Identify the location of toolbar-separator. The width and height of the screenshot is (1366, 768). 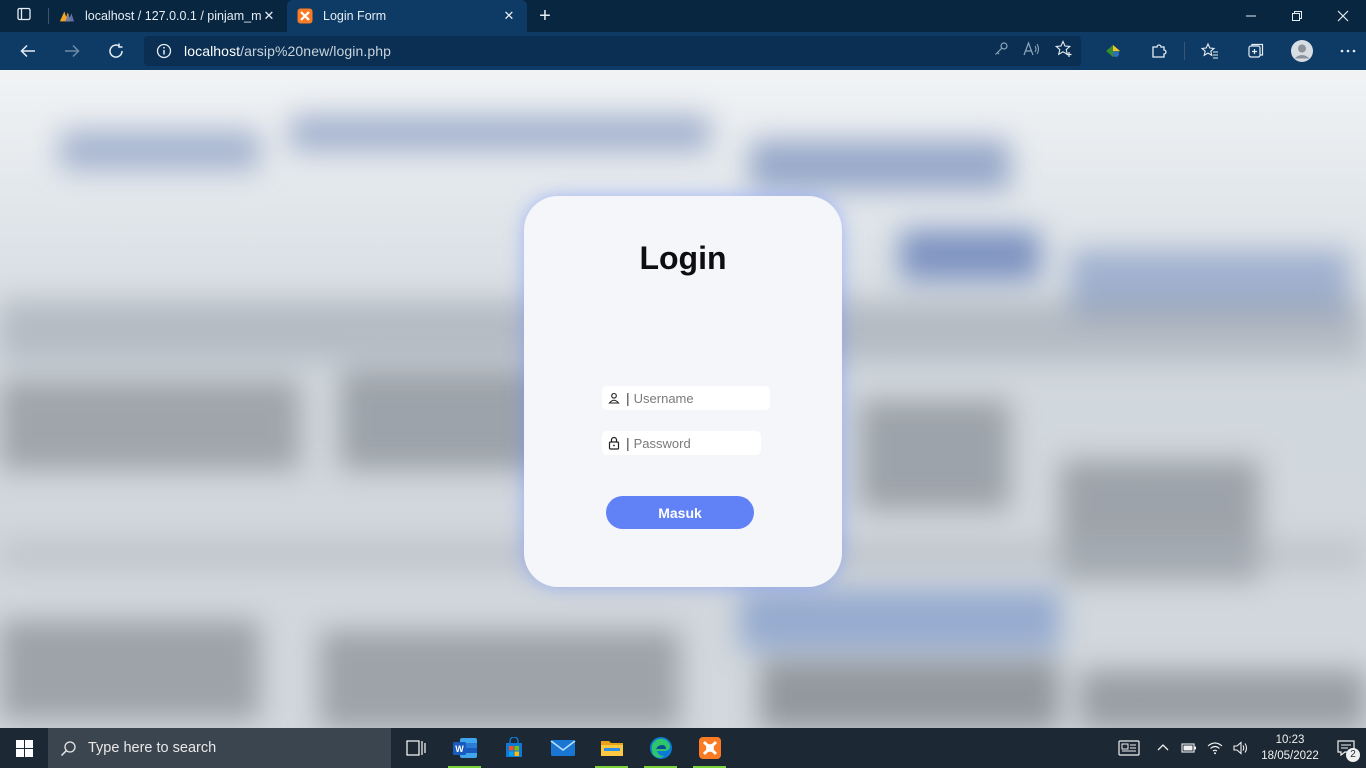
(1184, 51).